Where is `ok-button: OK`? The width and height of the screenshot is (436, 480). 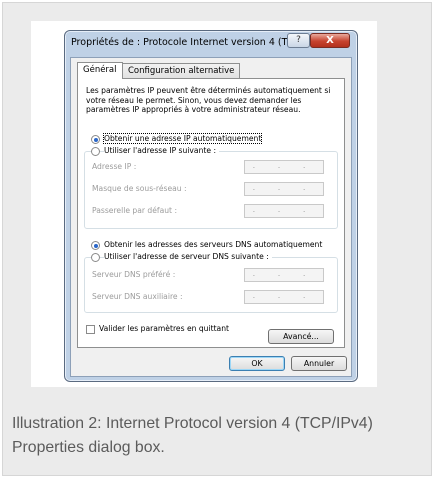
ok-button: OK is located at coordinates (257, 363).